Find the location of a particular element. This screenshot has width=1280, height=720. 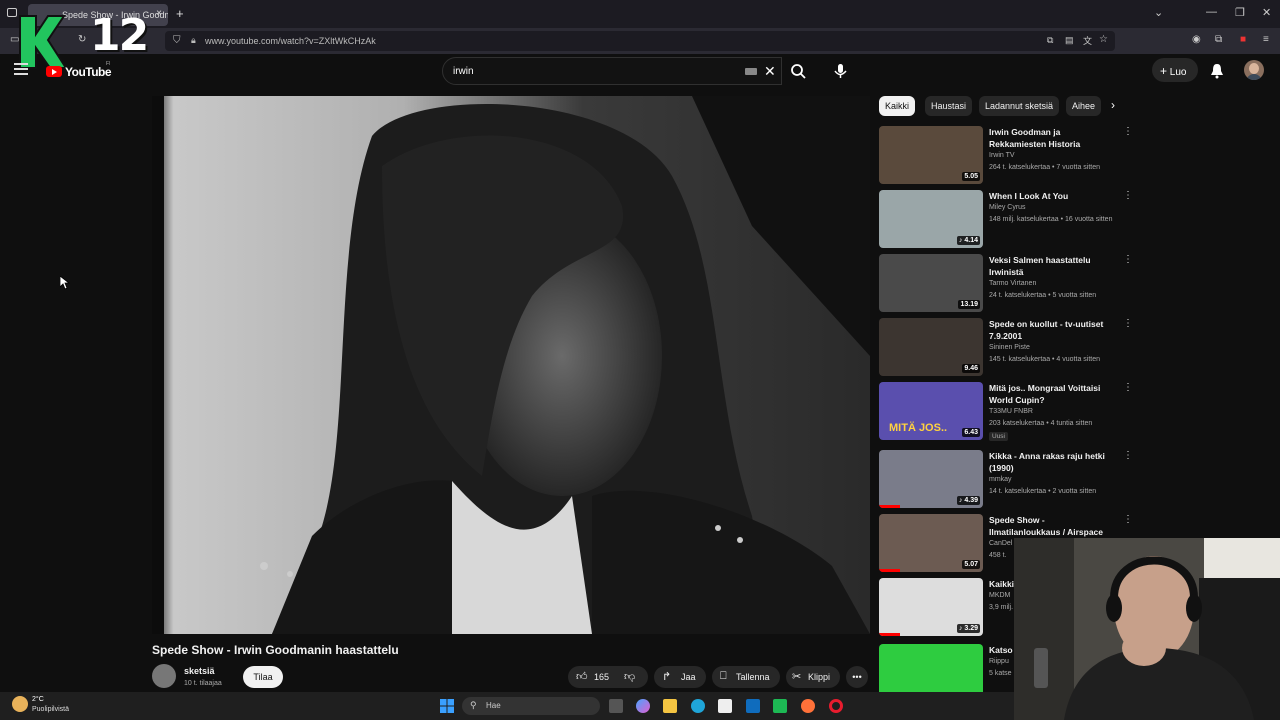

share-button: ↱ Jaa is located at coordinates (680, 677).